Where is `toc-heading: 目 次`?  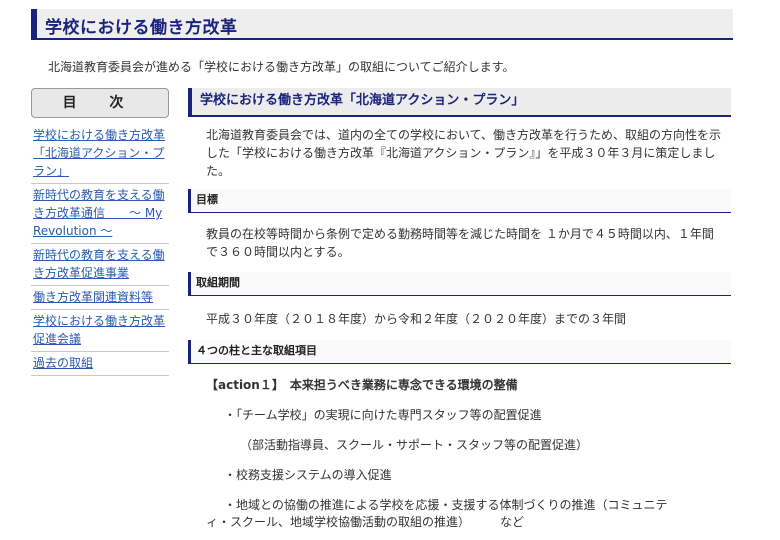 toc-heading: 目 次 is located at coordinates (100, 103).